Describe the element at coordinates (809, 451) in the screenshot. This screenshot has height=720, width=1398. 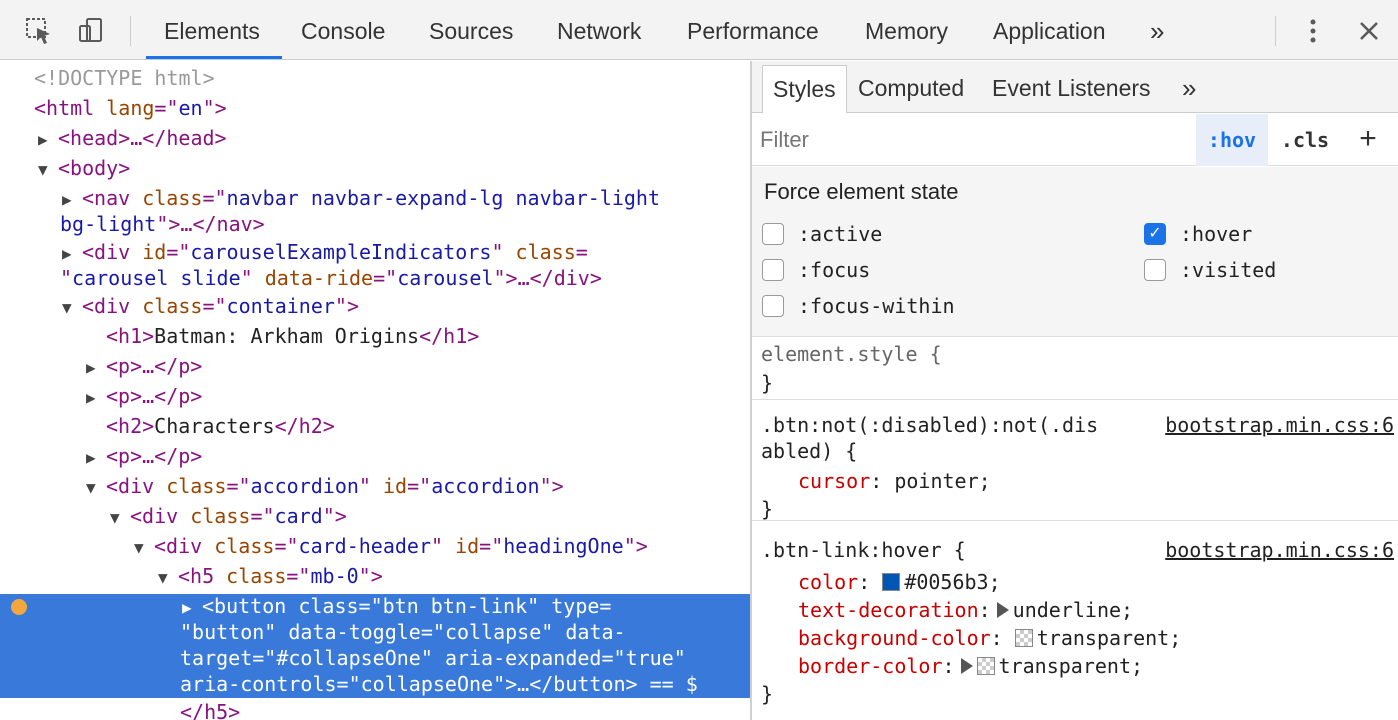
I see `rule-selector-cont: abled) {` at that location.